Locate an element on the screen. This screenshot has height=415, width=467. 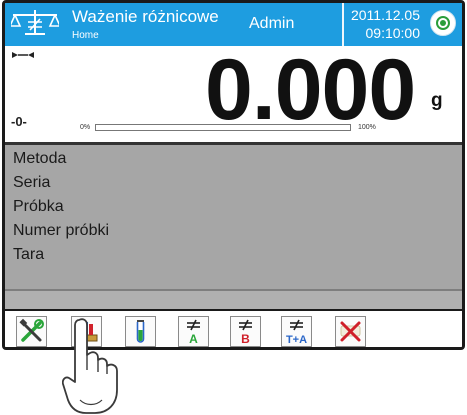
cancel-differential-icon is located at coordinates (350, 331).